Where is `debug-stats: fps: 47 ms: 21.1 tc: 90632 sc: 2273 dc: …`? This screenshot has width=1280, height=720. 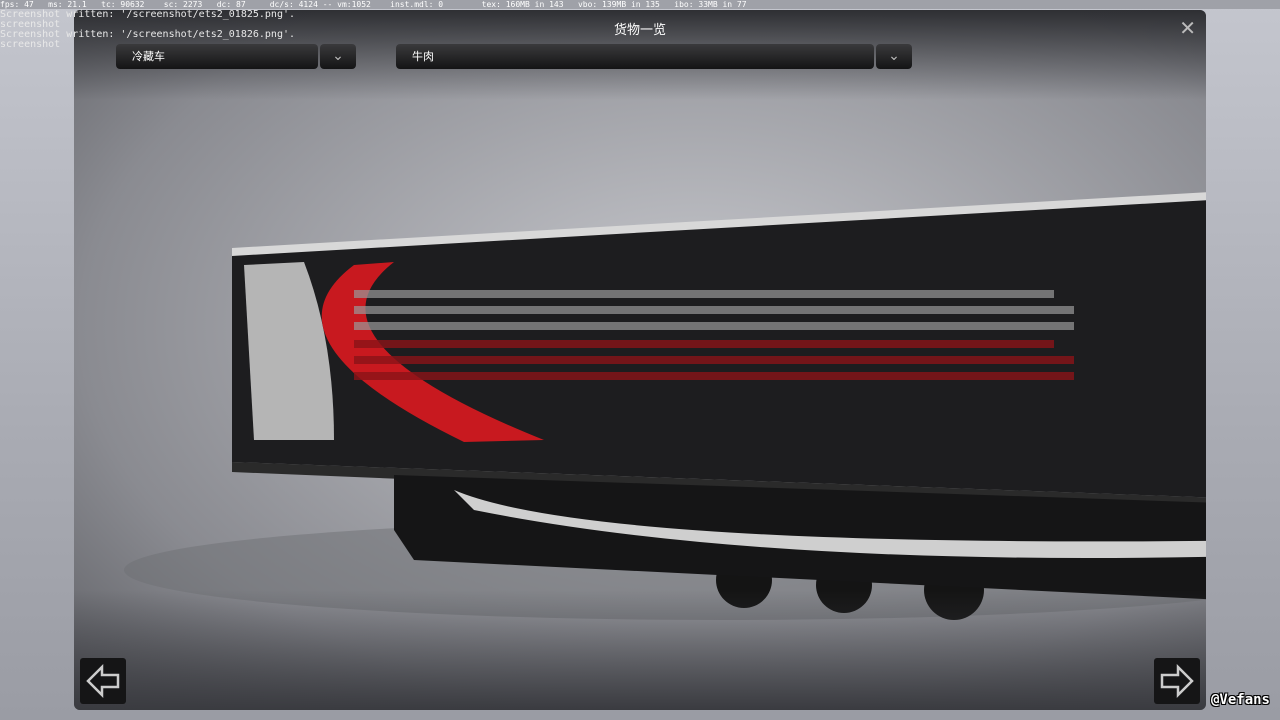
debug-stats: fps: 47 ms: 21.1 tc: 90632 sc: 2273 dc: … is located at coordinates (640, 4).